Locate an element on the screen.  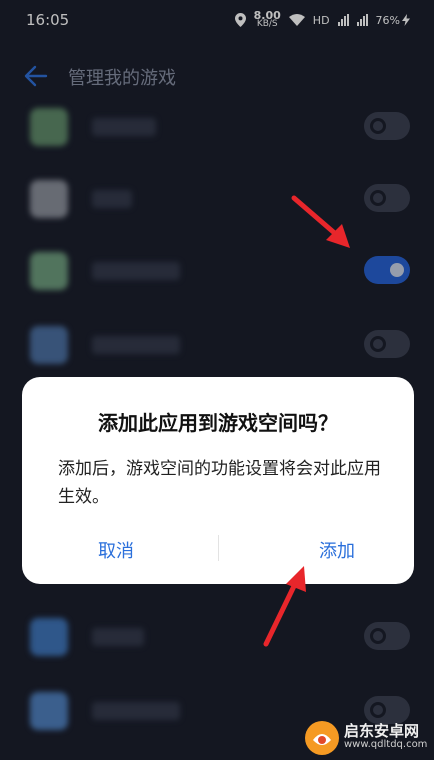
dialog-message: 添加后，游戏空间的功能设置将会对此应用生效。 is located at coordinates (219, 483).